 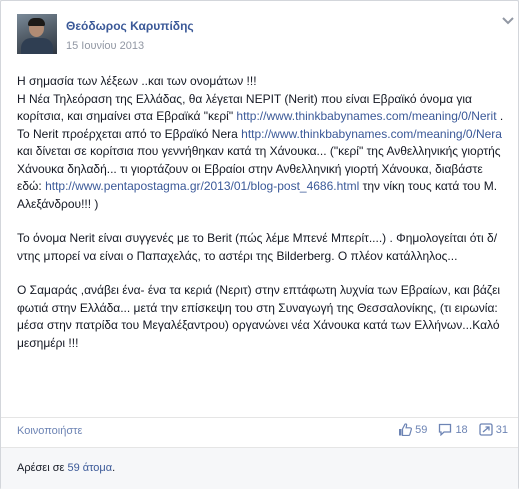 I want to click on likes-summary-text: Αρέσει σε 59 άτομα., so click(x=66, y=468).